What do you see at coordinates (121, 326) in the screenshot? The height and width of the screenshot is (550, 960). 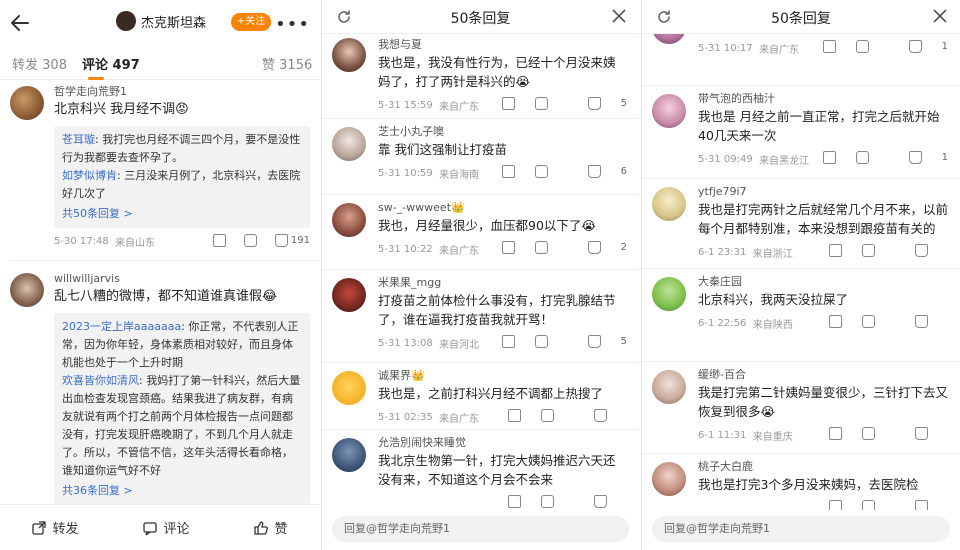 I see `reply-author: 2023一定上岸aaaaaaa` at bounding box center [121, 326].